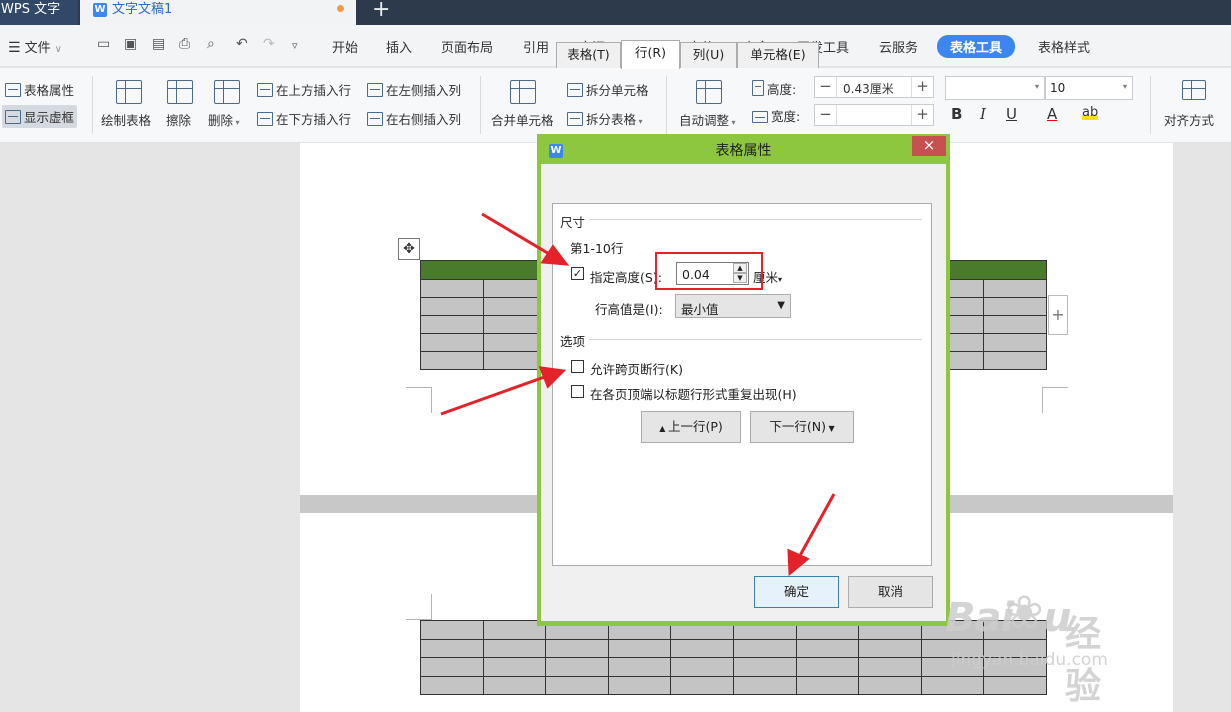 Image resolution: width=1231 pixels, height=712 pixels. What do you see at coordinates (519, 236) in the screenshot?
I see `arrow-to-height-checkbox` at bounding box center [519, 236].